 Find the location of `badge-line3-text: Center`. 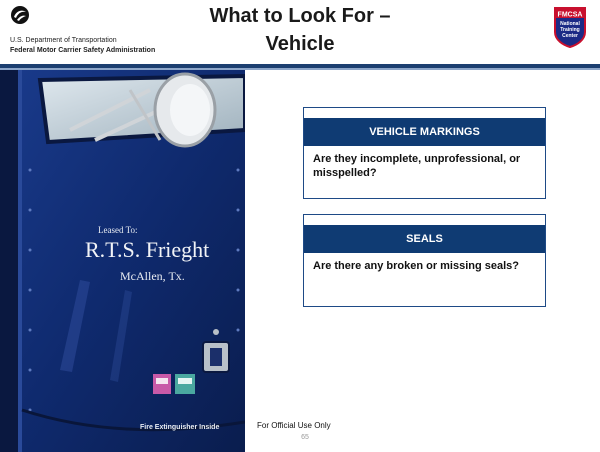

badge-line3-text: Center is located at coordinates (570, 36).